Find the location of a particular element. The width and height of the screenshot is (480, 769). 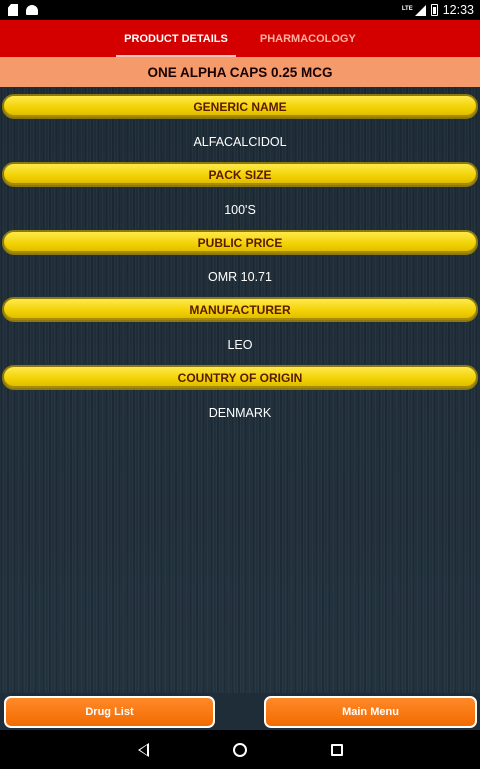

status-right: LTE 12:33 is located at coordinates (438, 10).